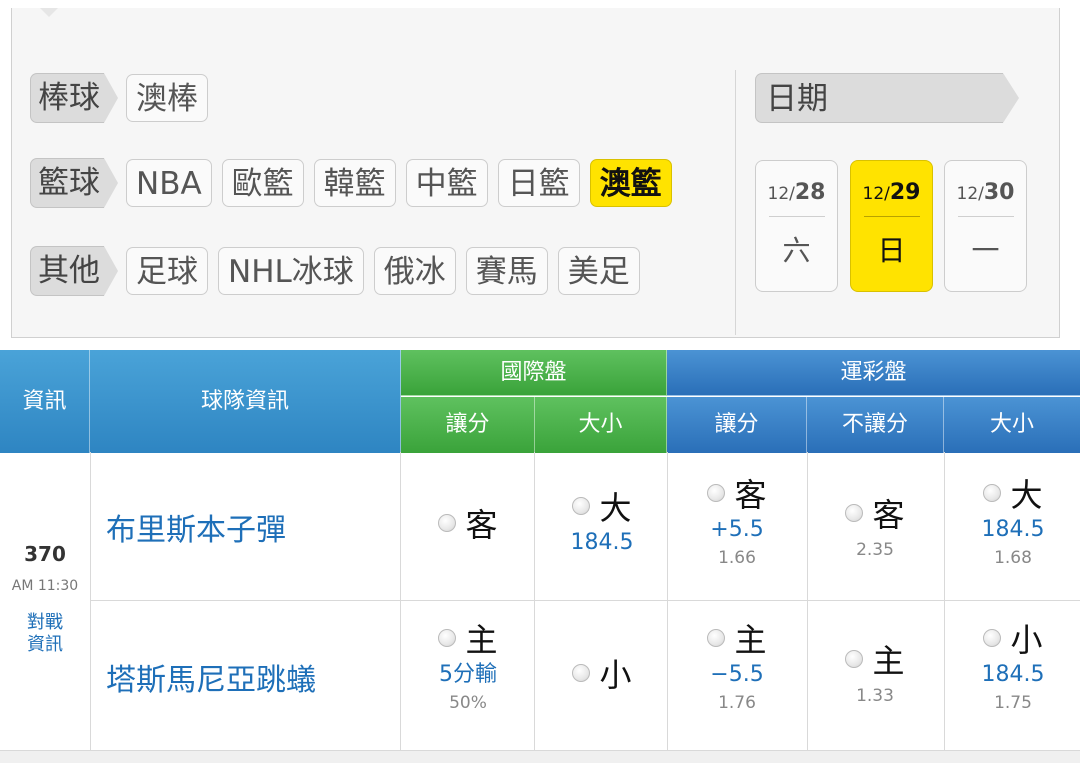 This screenshot has height=763, width=1080. I want to click on line-value: 5分輸, so click(468, 674).